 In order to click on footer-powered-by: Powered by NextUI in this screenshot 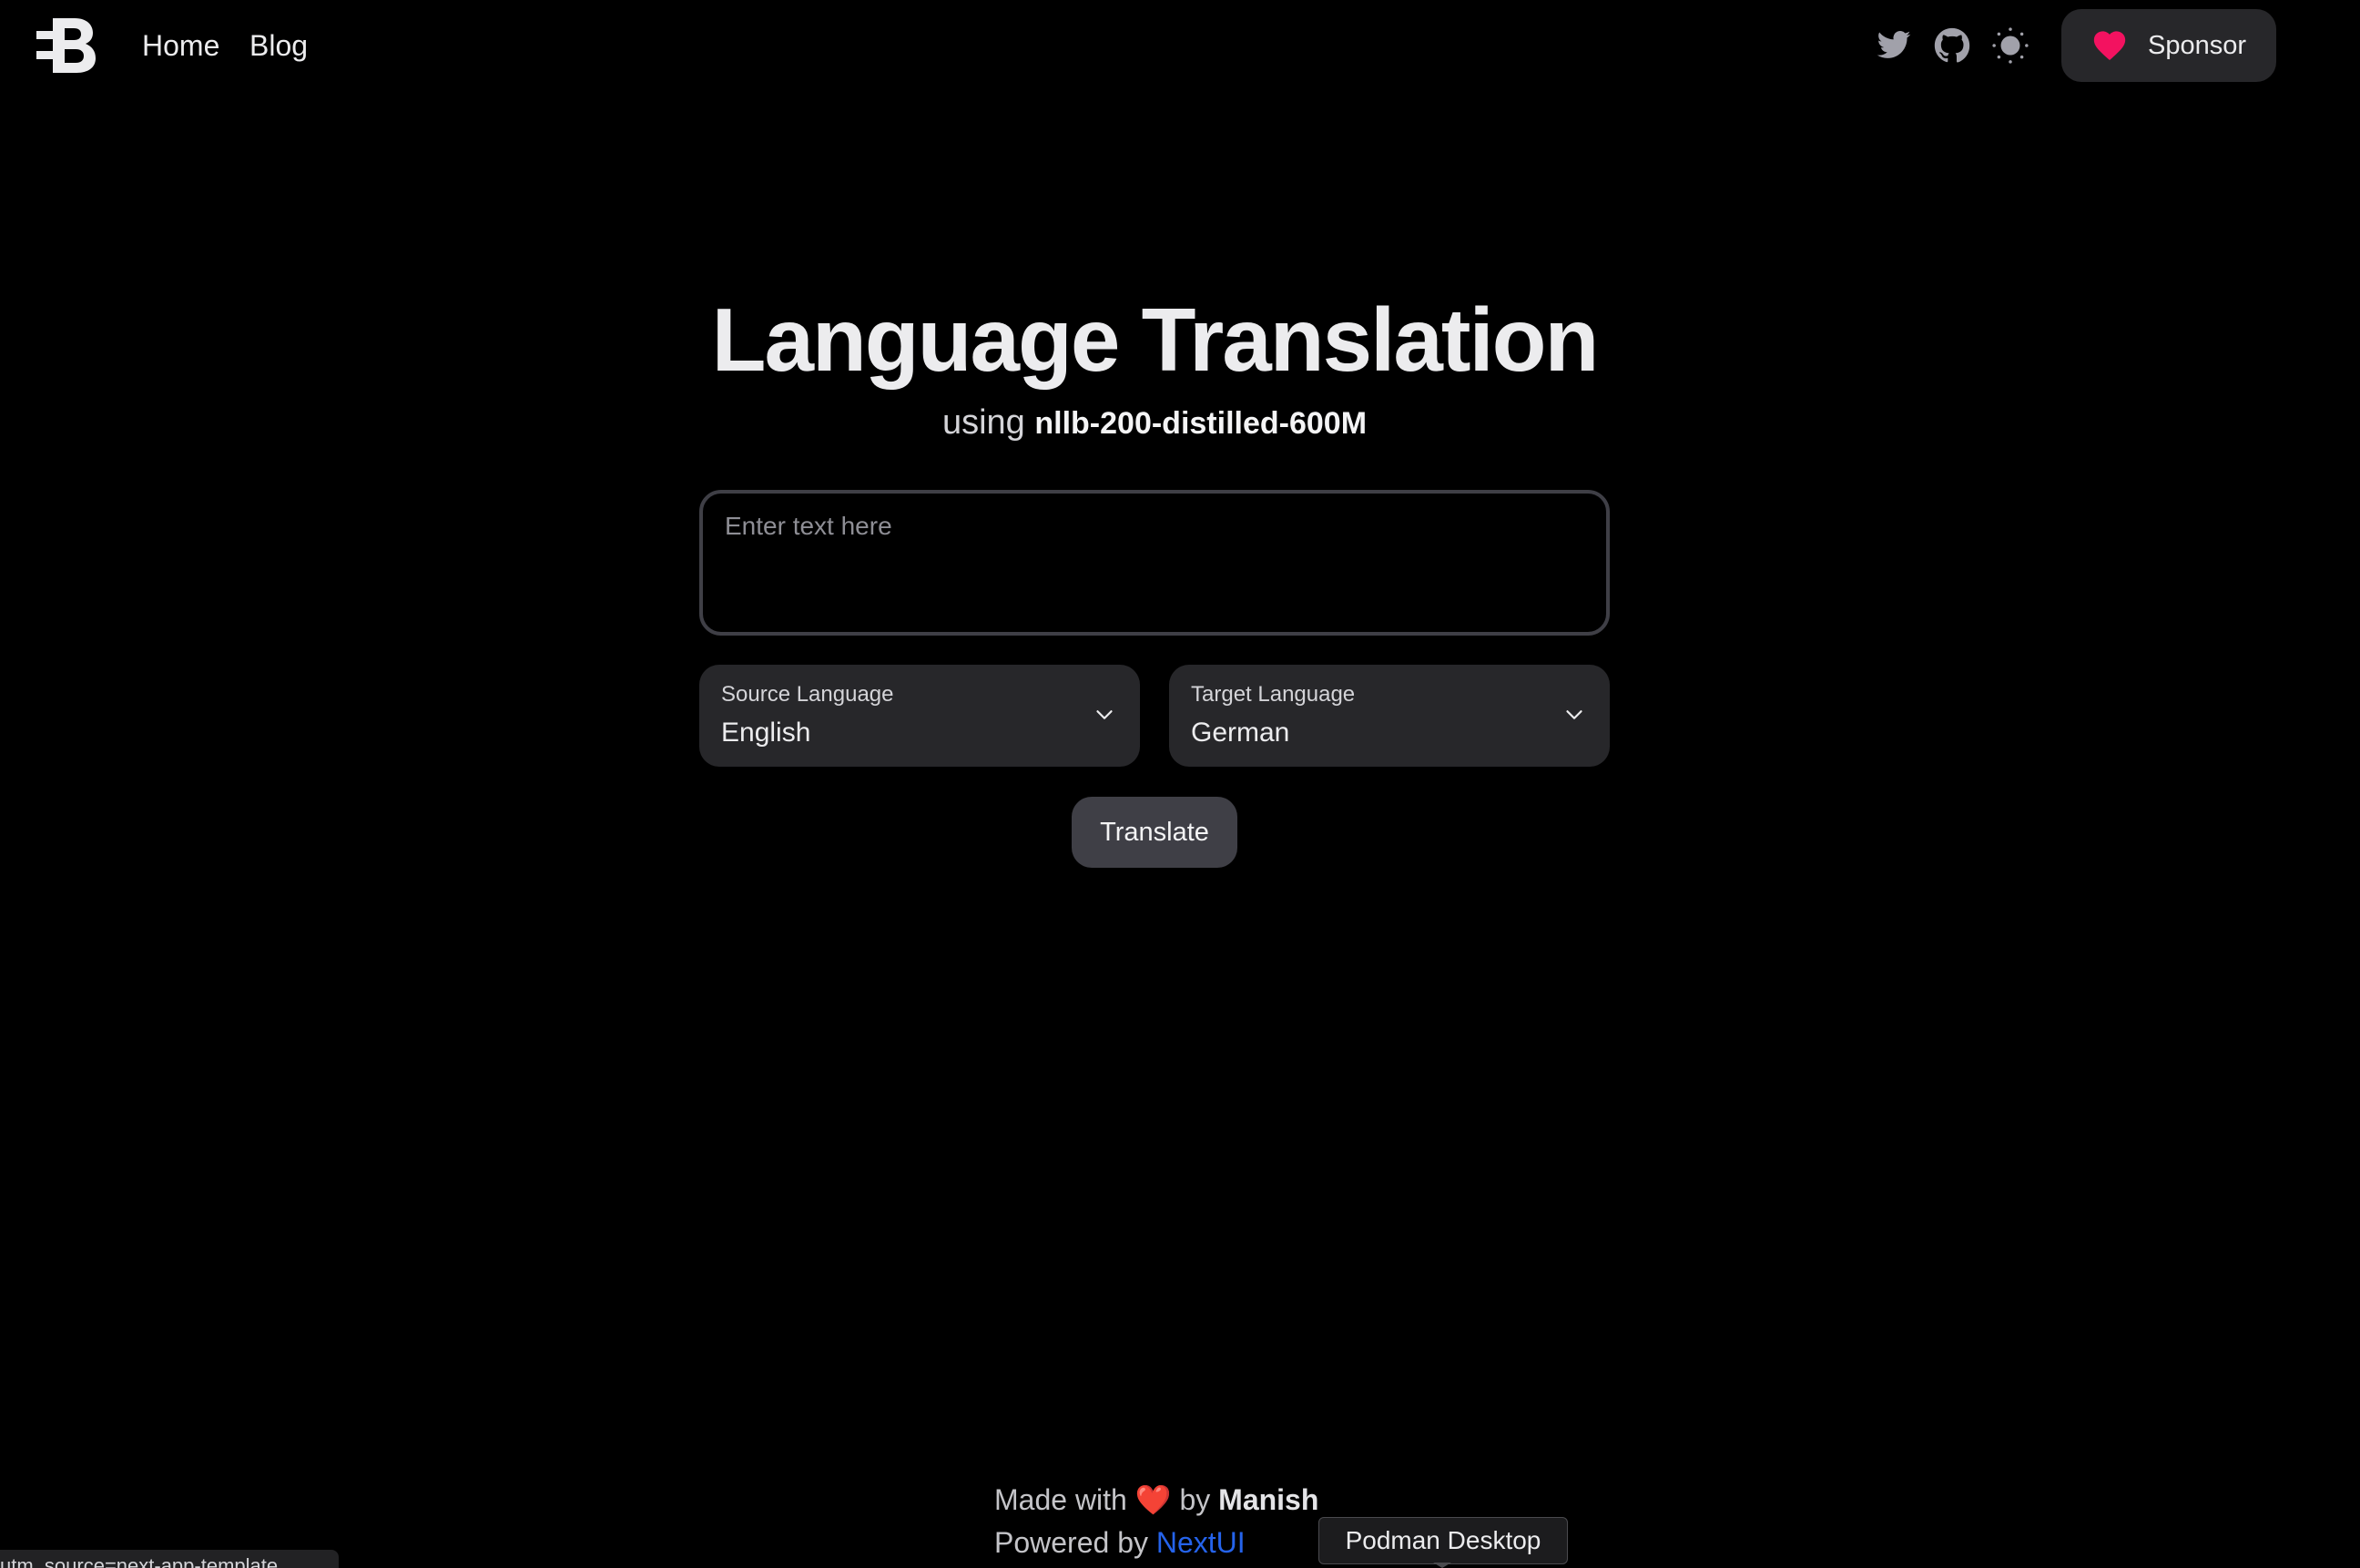, I will do `click(1120, 1542)`.